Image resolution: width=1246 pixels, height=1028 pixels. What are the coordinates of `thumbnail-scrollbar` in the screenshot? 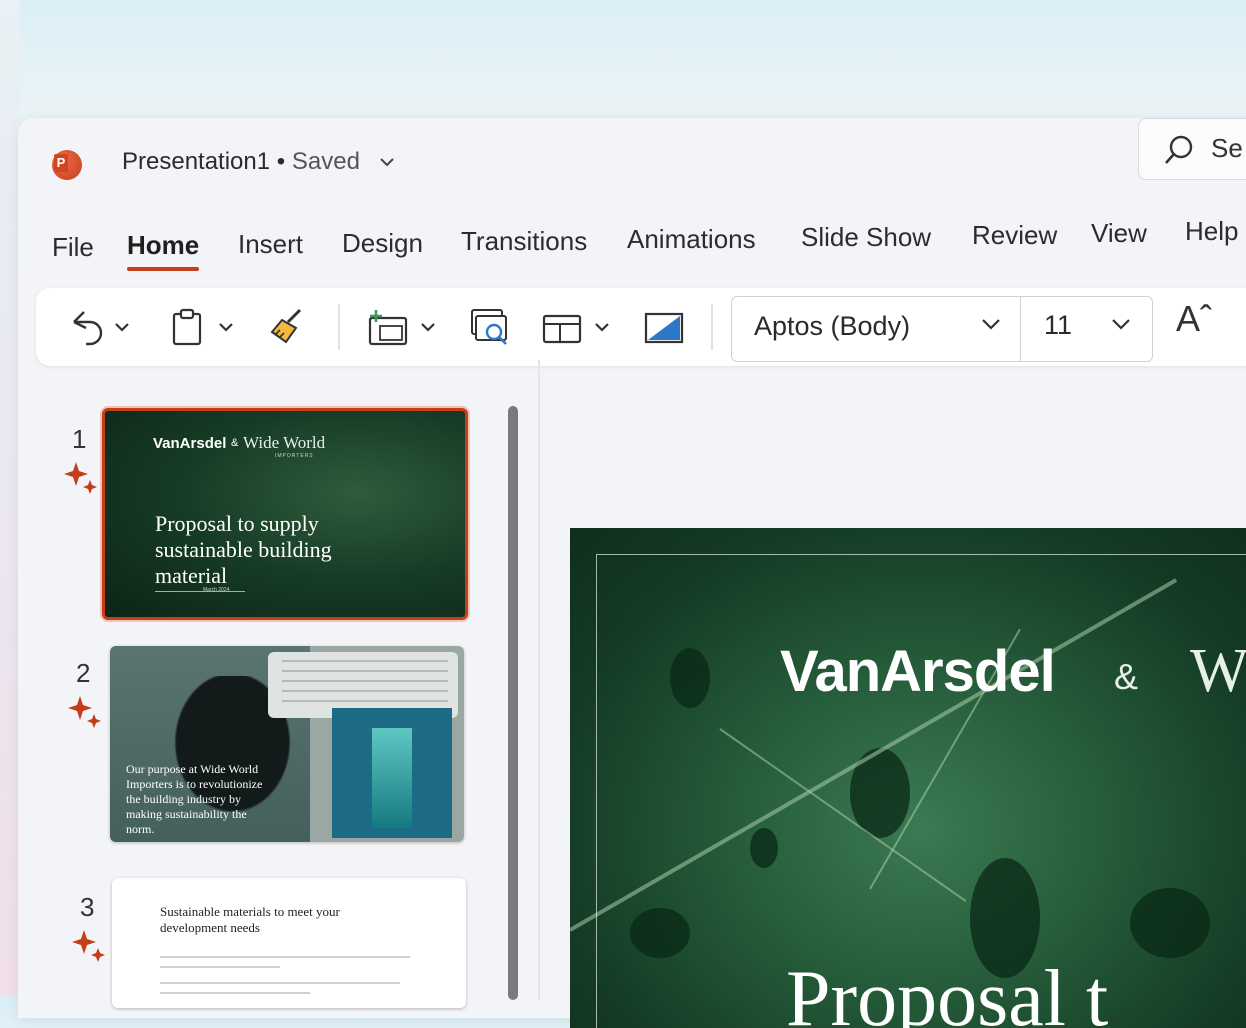 It's located at (513, 703).